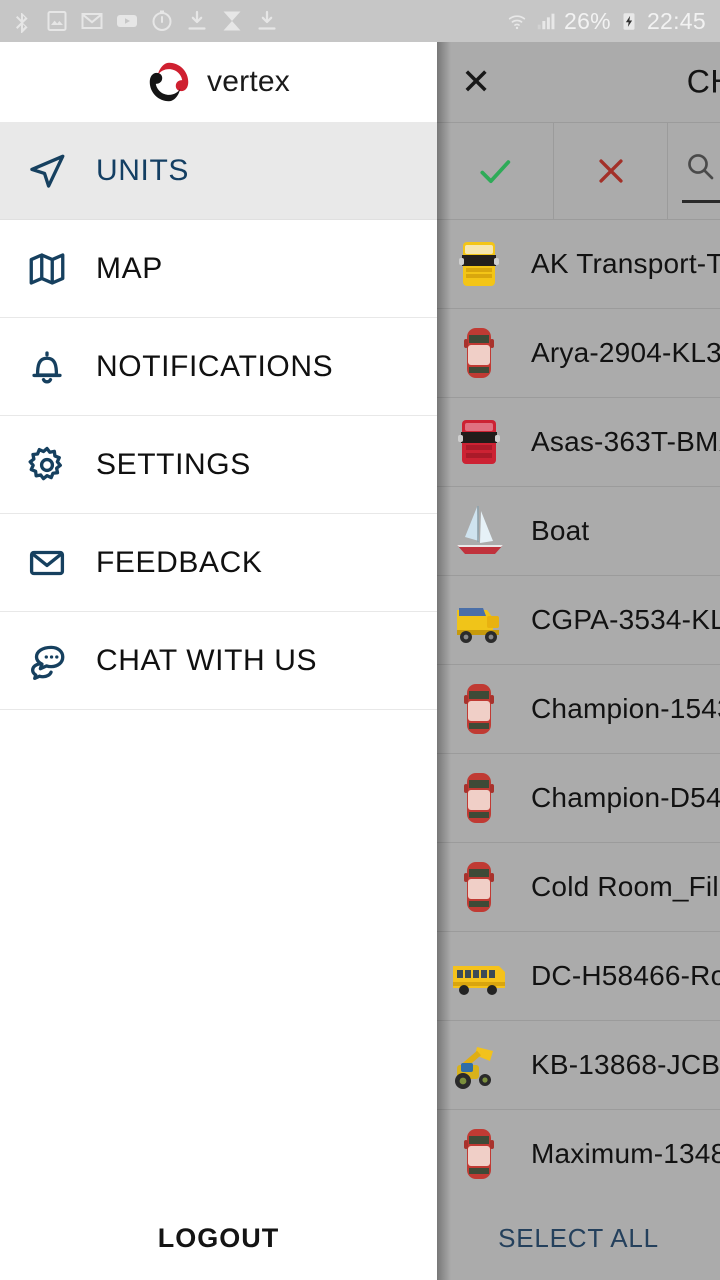 Image resolution: width=720 pixels, height=1280 pixels. I want to click on close-icon: ✕, so click(476, 82).